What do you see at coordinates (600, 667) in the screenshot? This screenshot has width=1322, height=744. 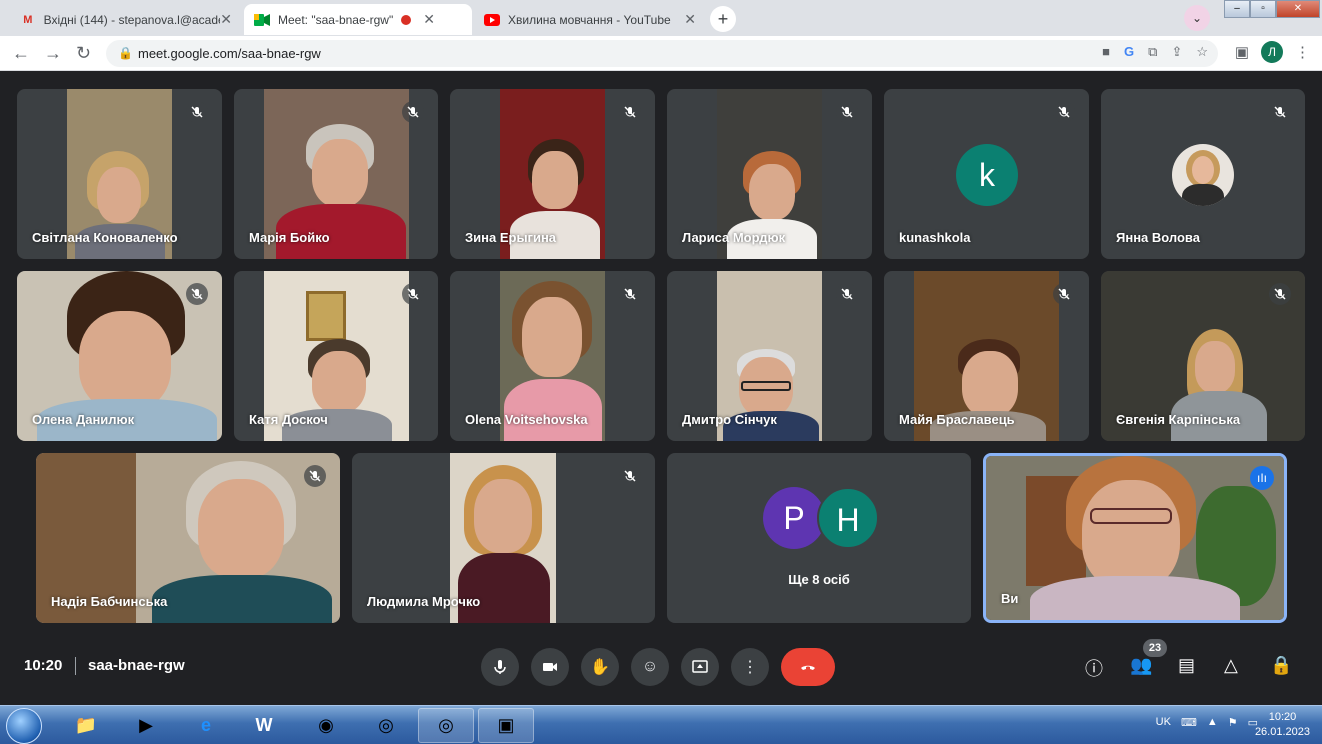 I see `raise-hand-button: ✋` at bounding box center [600, 667].